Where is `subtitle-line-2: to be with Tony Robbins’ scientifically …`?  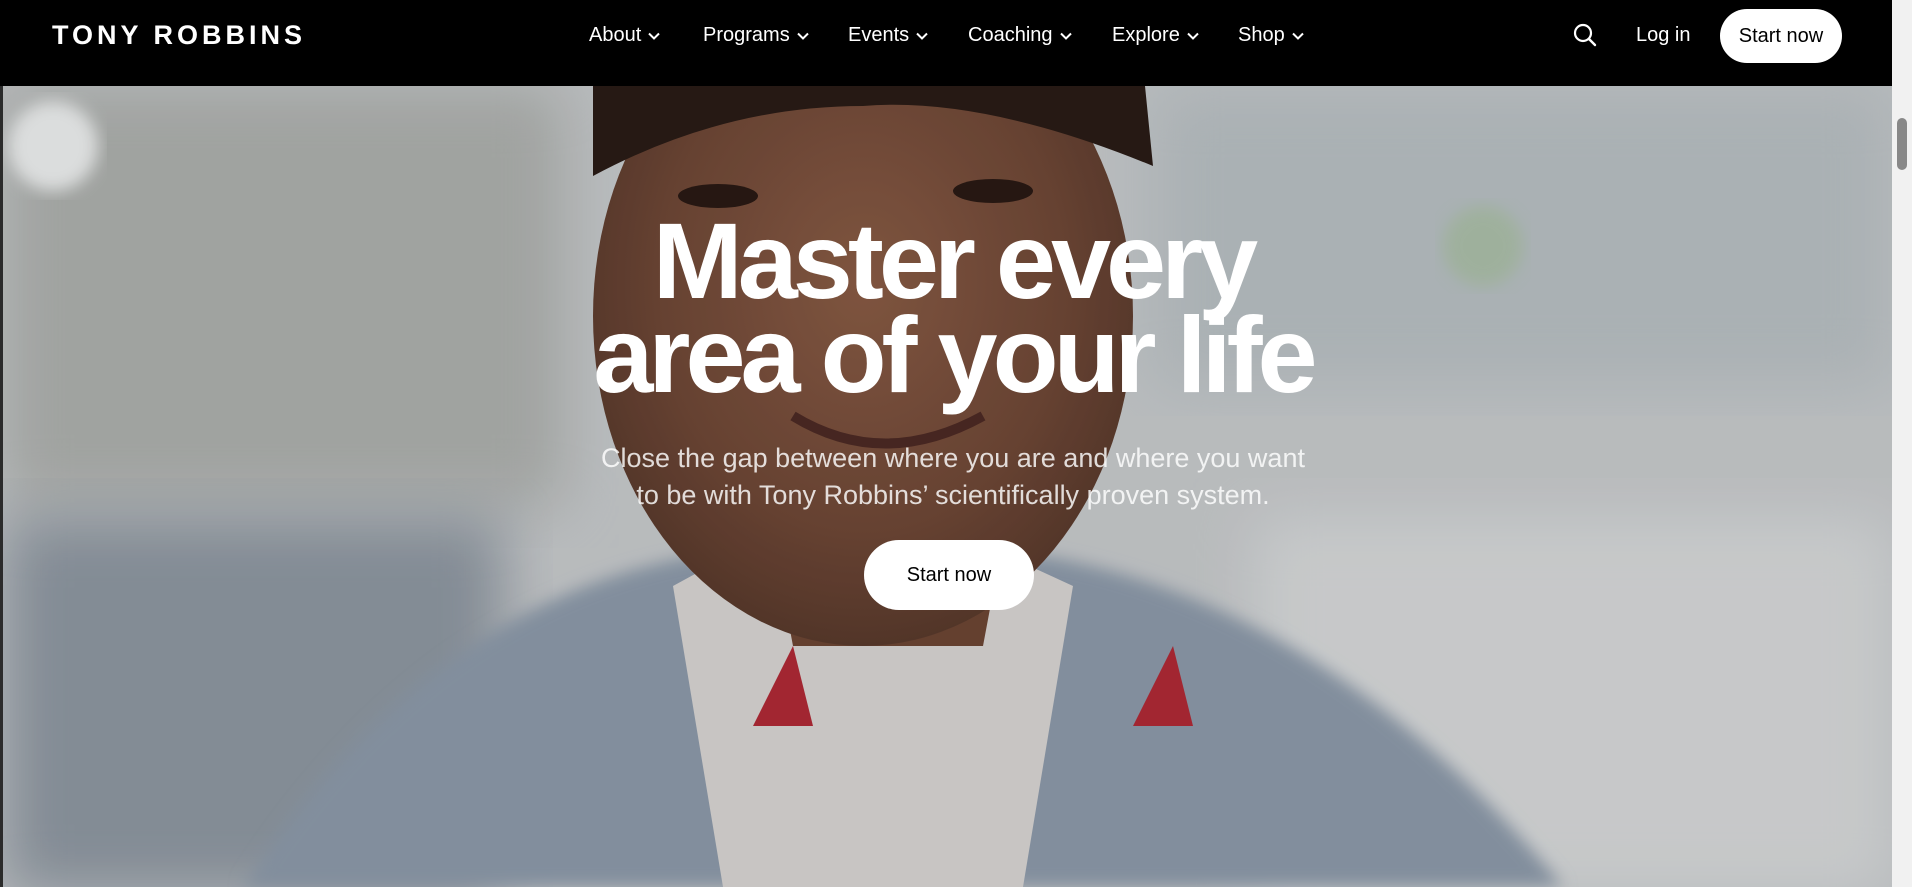 subtitle-line-2: to be with Tony Robbins’ scientifically … is located at coordinates (953, 495).